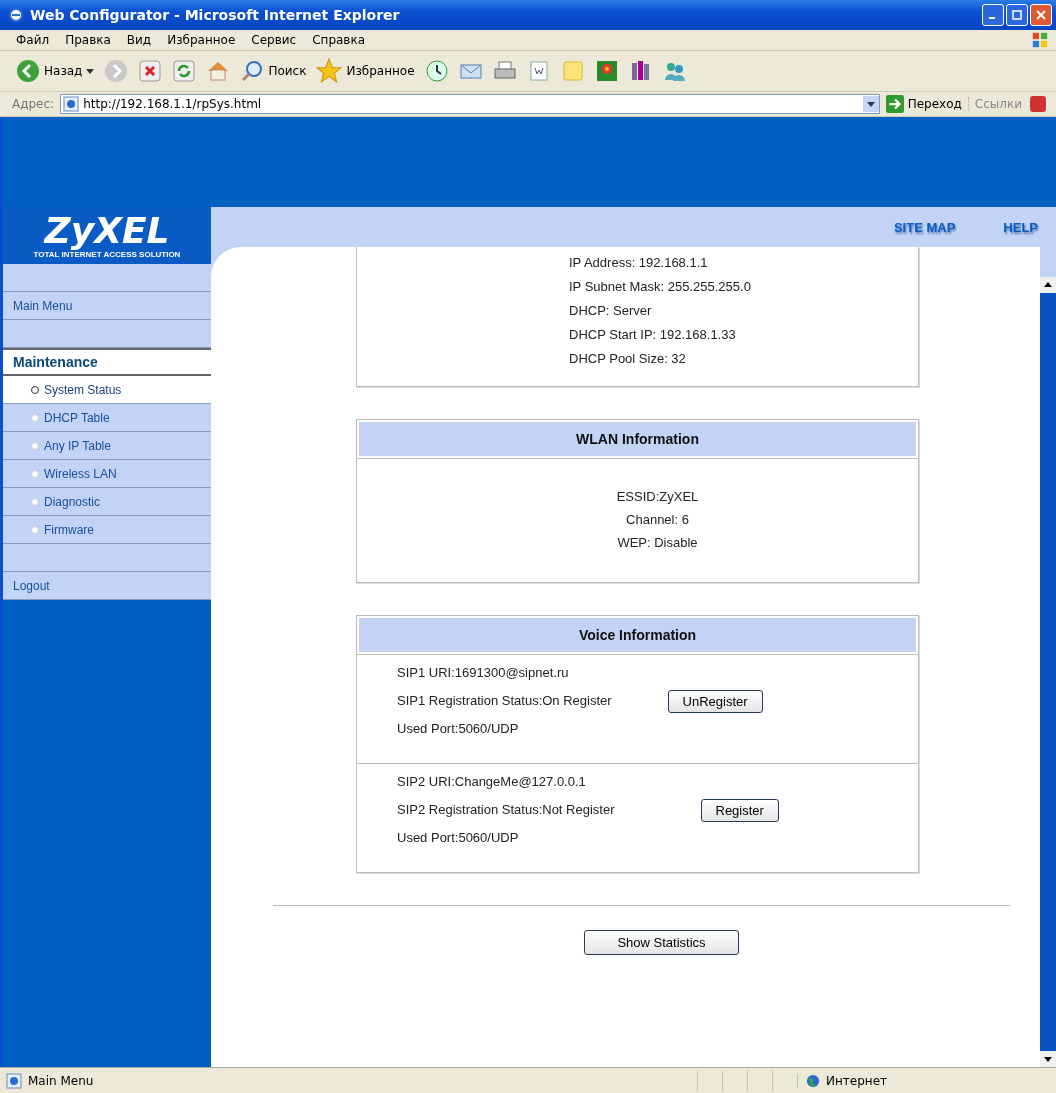 The width and height of the screenshot is (1056, 1093). I want to click on star-icon, so click(329, 71).